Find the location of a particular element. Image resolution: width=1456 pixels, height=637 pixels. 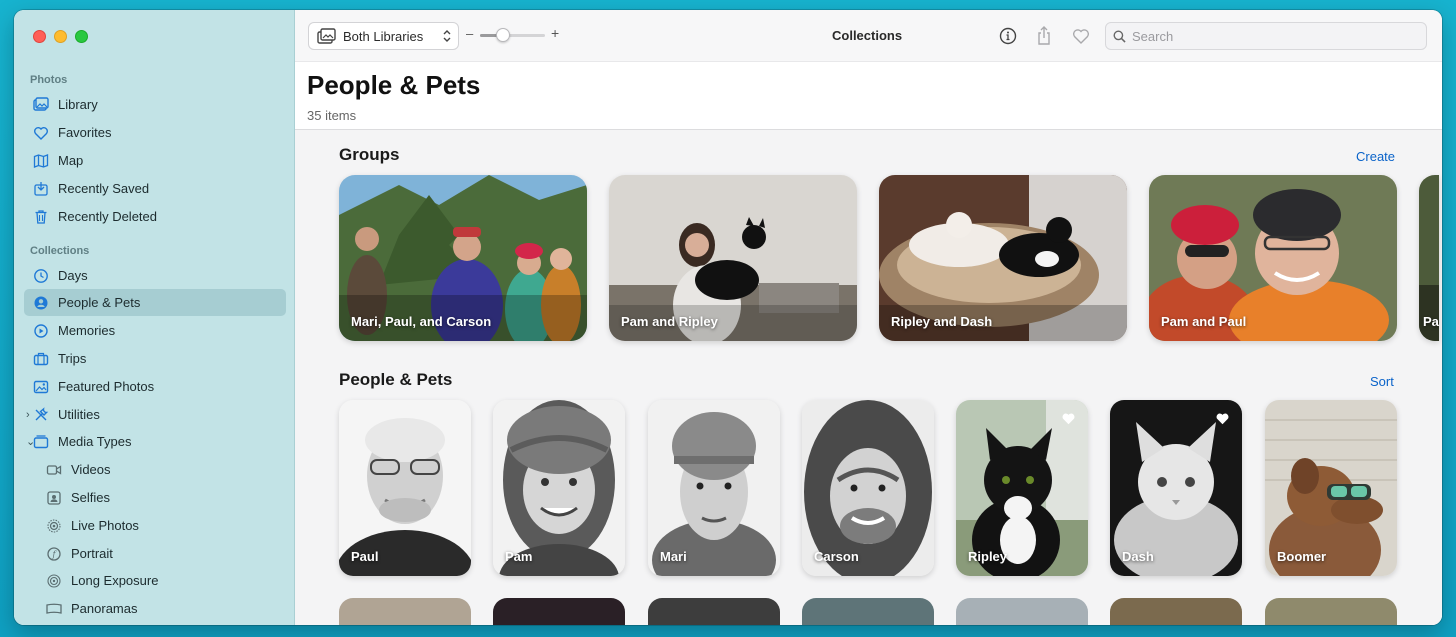

selfie-icon is located at coordinates (54, 498).